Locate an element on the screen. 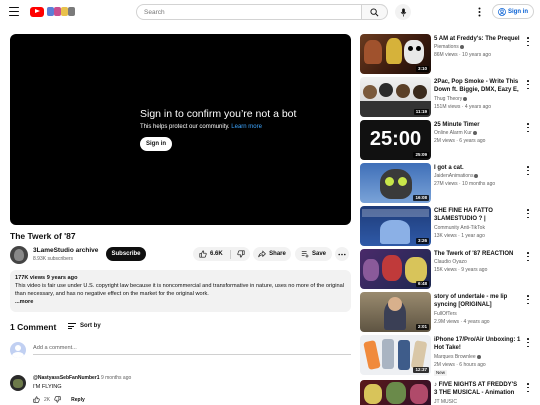 The height and width of the screenshot is (405, 540). share-button: Share is located at coordinates (272, 254).